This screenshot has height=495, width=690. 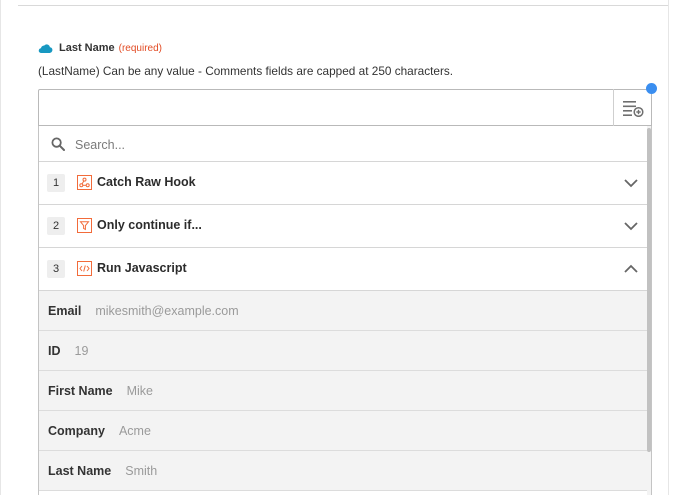 What do you see at coordinates (343, 471) in the screenshot?
I see `field-option-last-name: Last Name Smith` at bounding box center [343, 471].